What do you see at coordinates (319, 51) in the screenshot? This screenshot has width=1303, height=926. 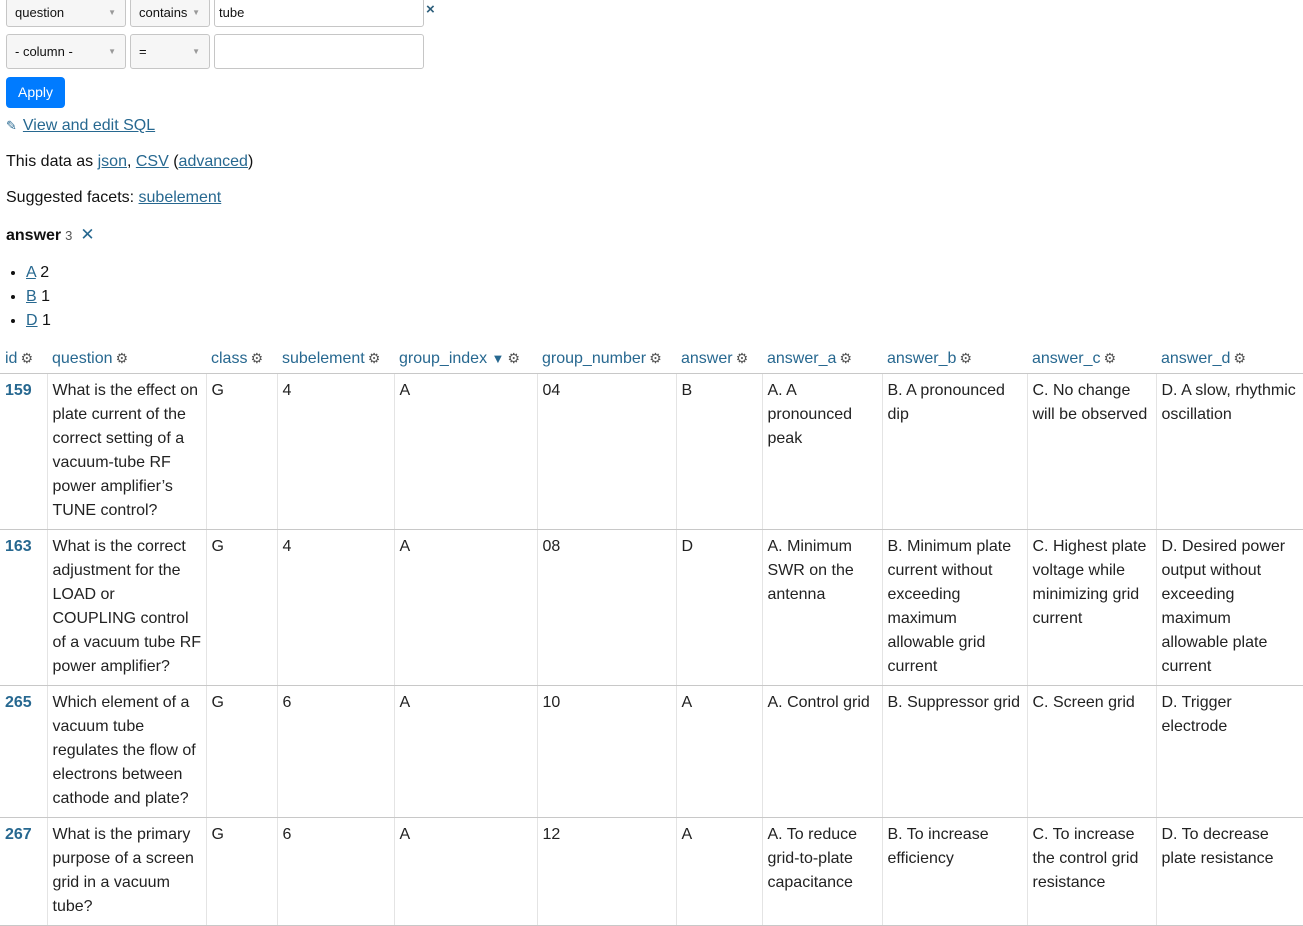 I see `filter-value-input` at bounding box center [319, 51].